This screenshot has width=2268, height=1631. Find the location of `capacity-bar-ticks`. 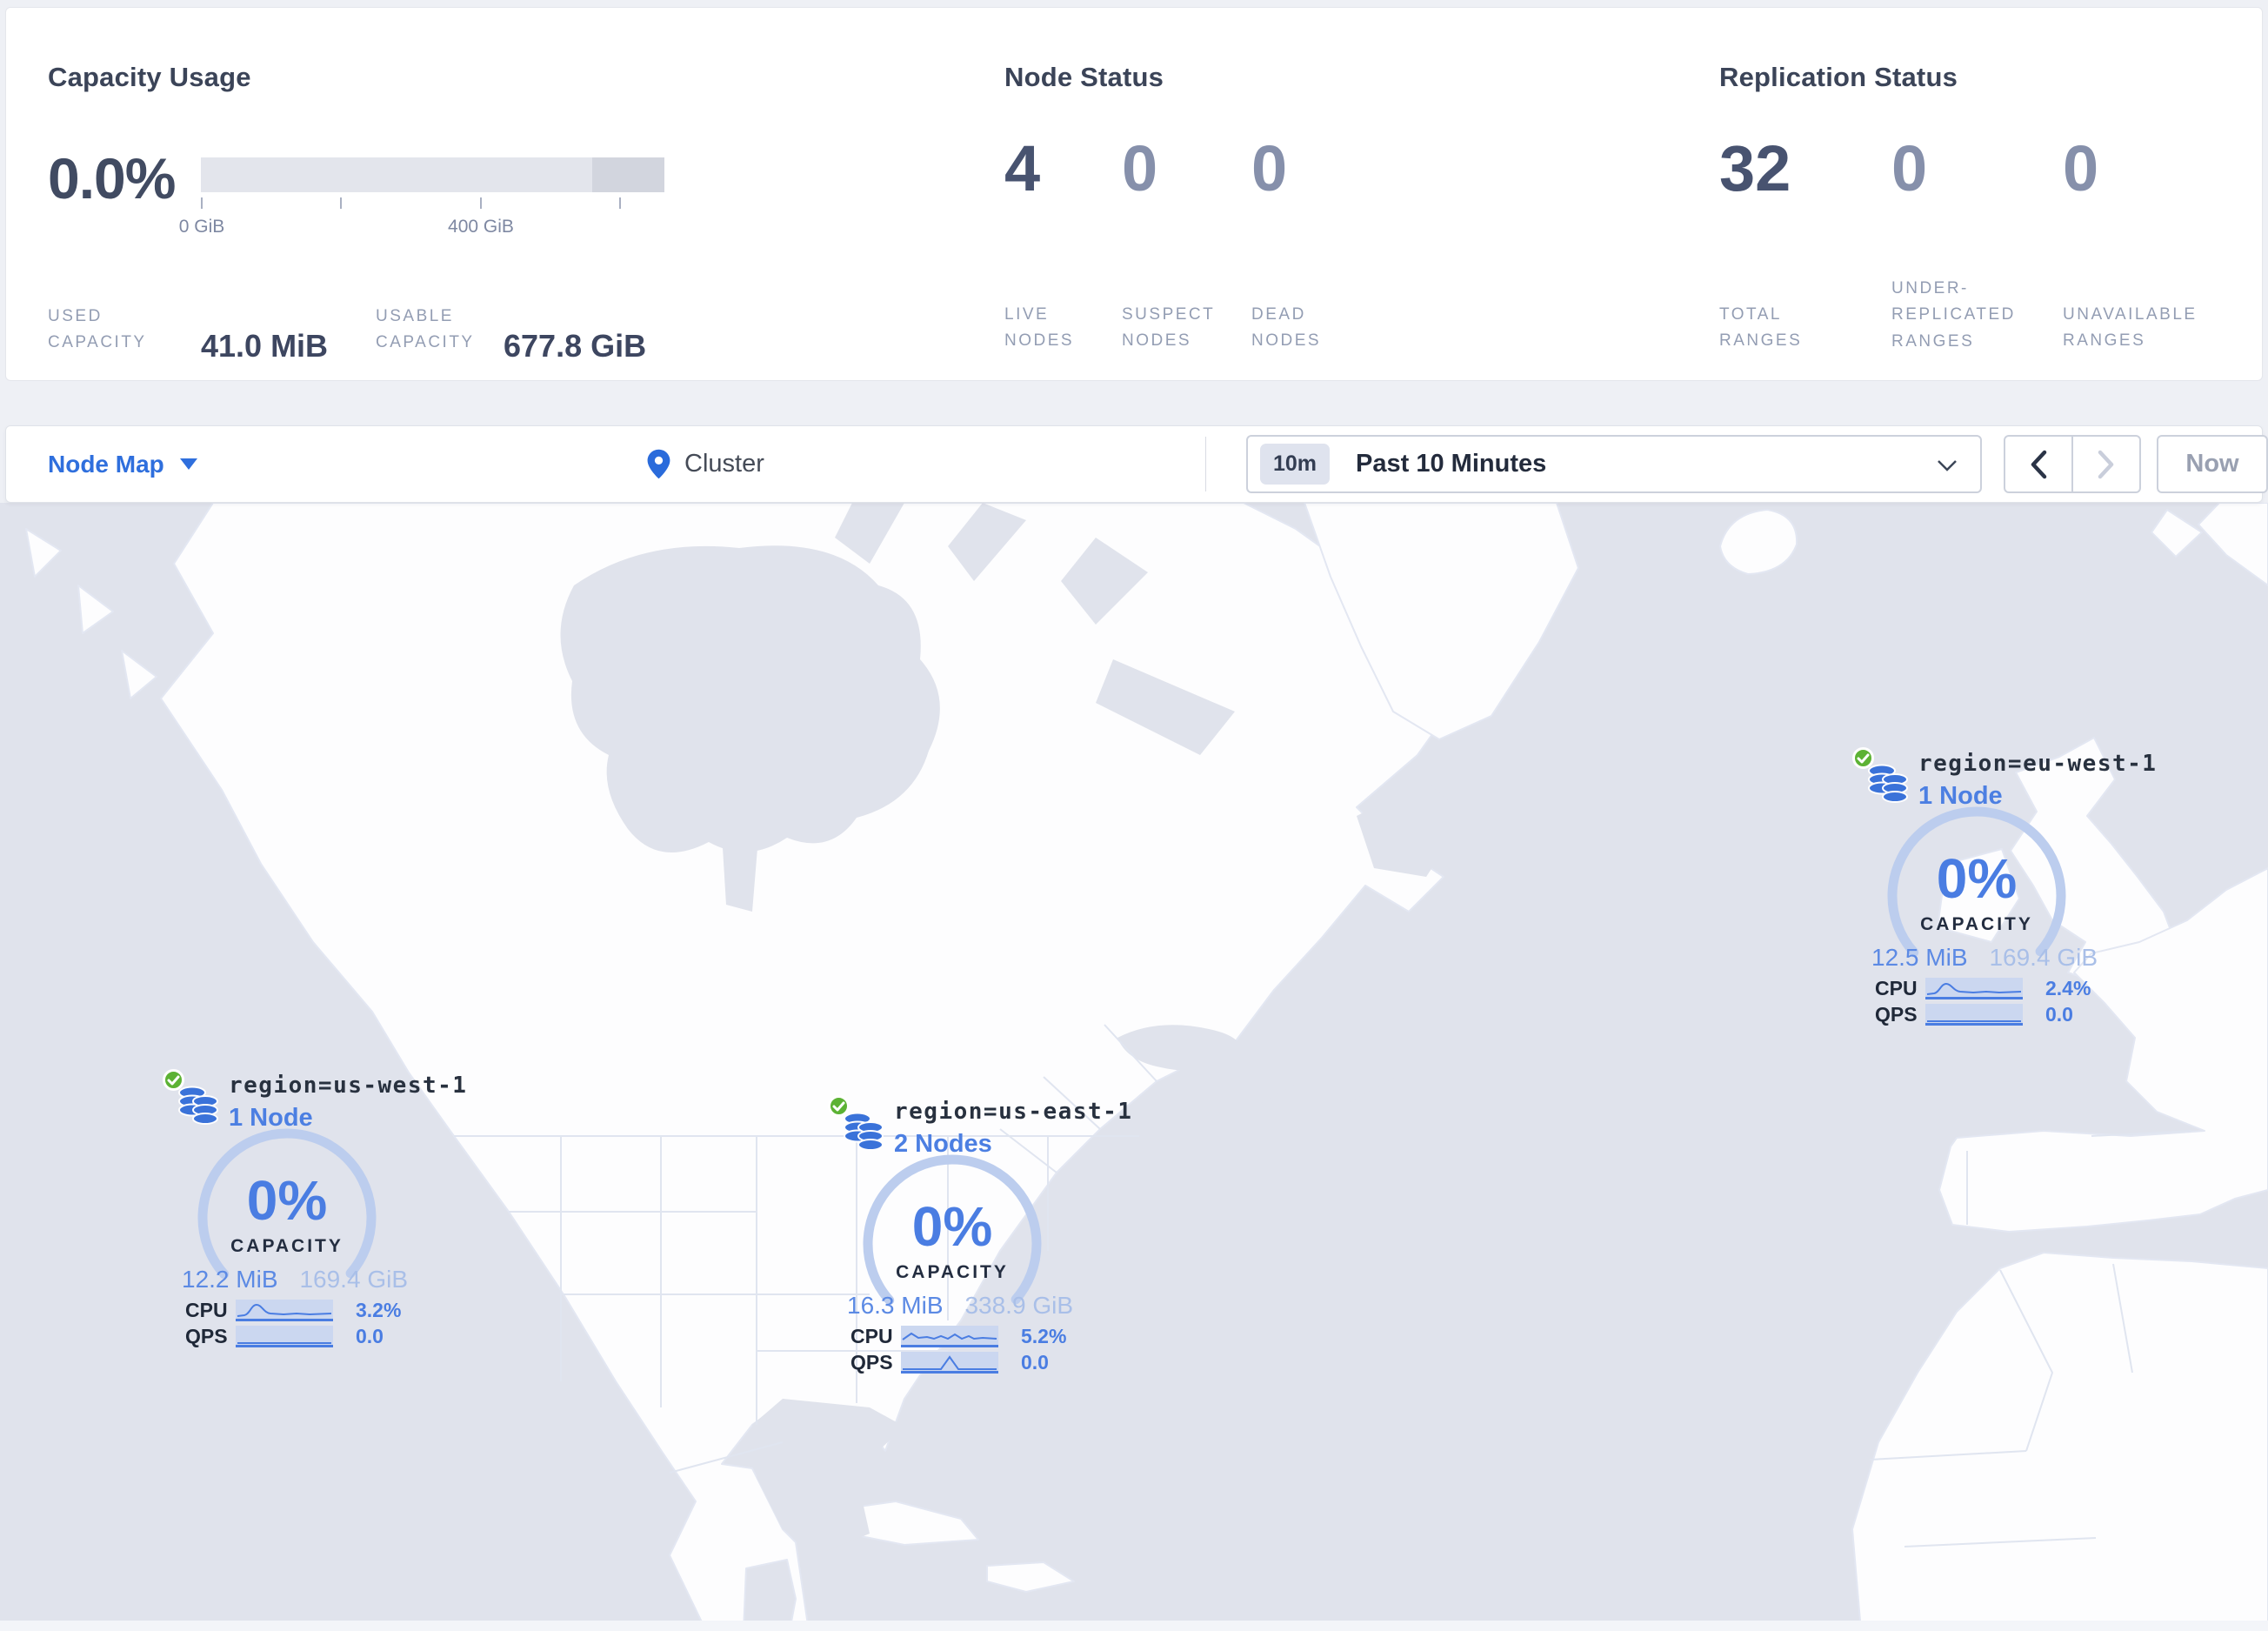

capacity-bar-ticks is located at coordinates (432, 203).